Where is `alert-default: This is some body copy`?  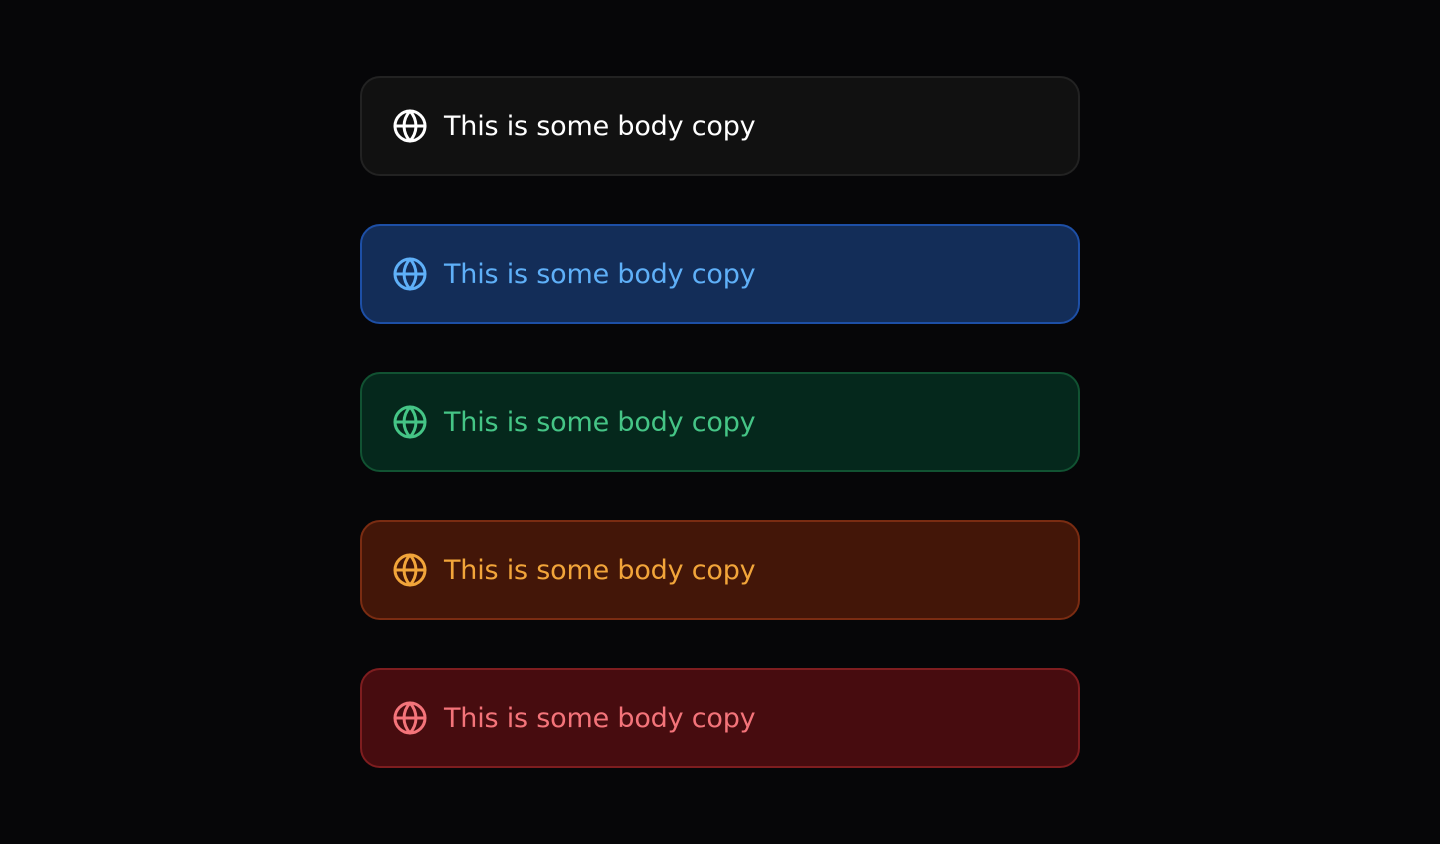
alert-default: This is some body copy is located at coordinates (720, 126).